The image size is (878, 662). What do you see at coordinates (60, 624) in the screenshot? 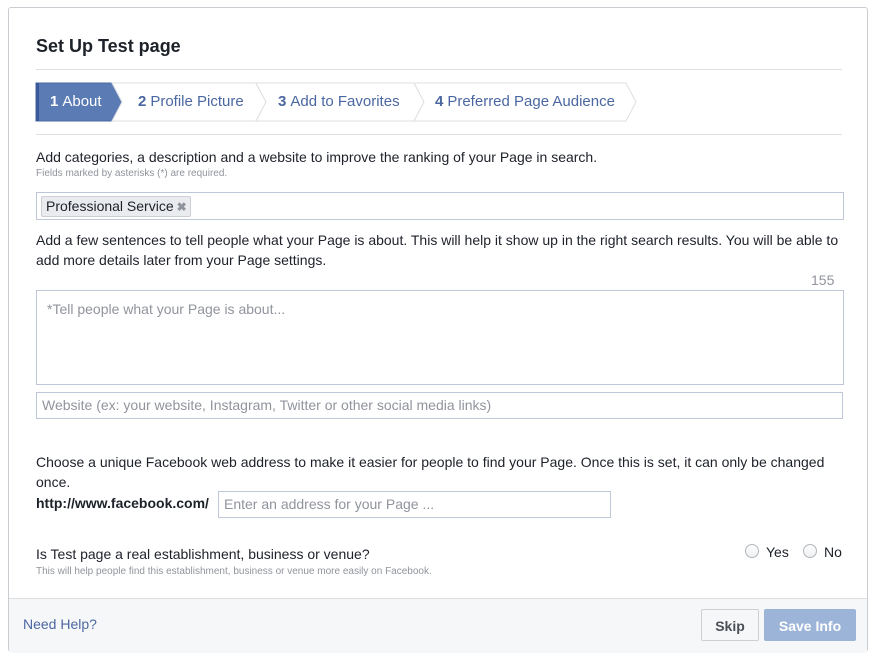
I see `need-help-link: Need Help?` at bounding box center [60, 624].